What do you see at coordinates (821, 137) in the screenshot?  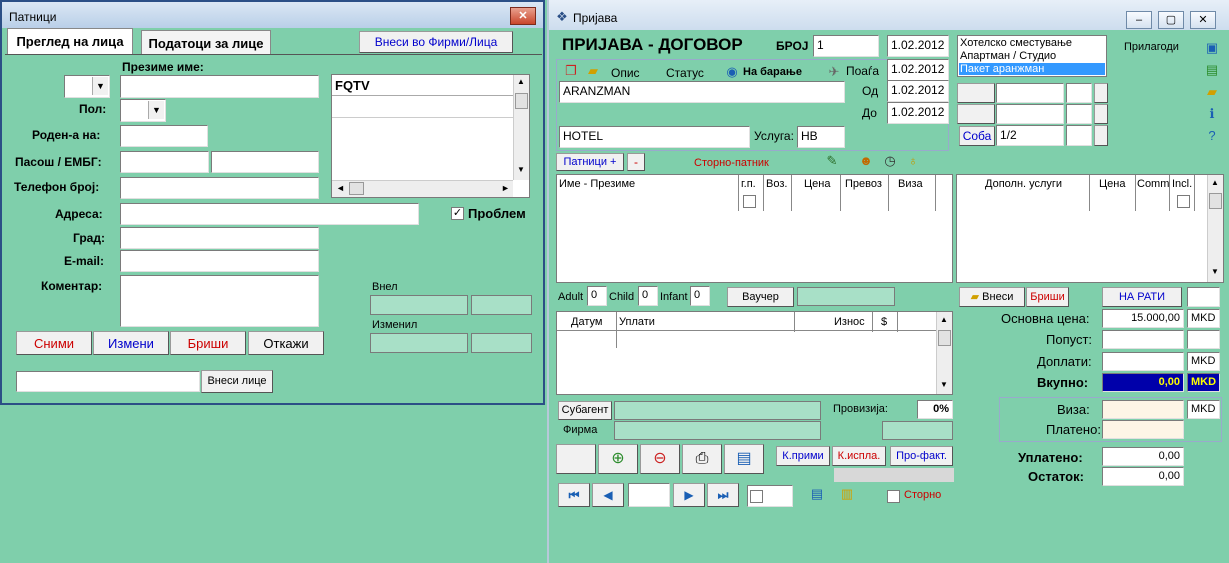 I see `usluga-input: HB` at bounding box center [821, 137].